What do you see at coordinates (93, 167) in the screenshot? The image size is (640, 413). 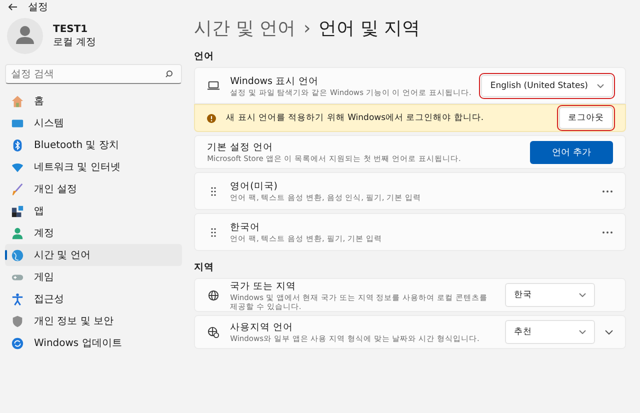 I see `sidebar-item: 네트워크 및 인터넷` at bounding box center [93, 167].